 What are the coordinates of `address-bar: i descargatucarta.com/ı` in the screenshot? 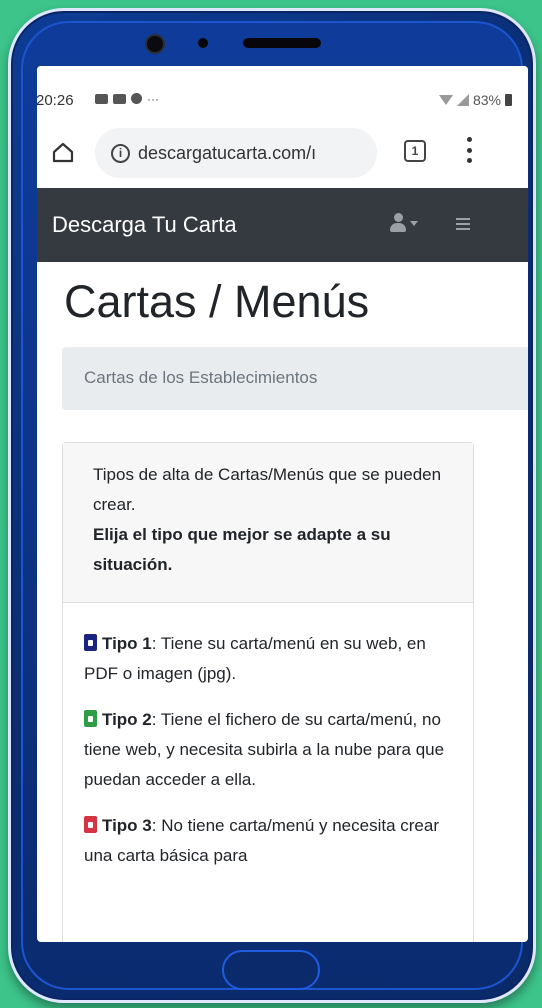 It's located at (236, 153).